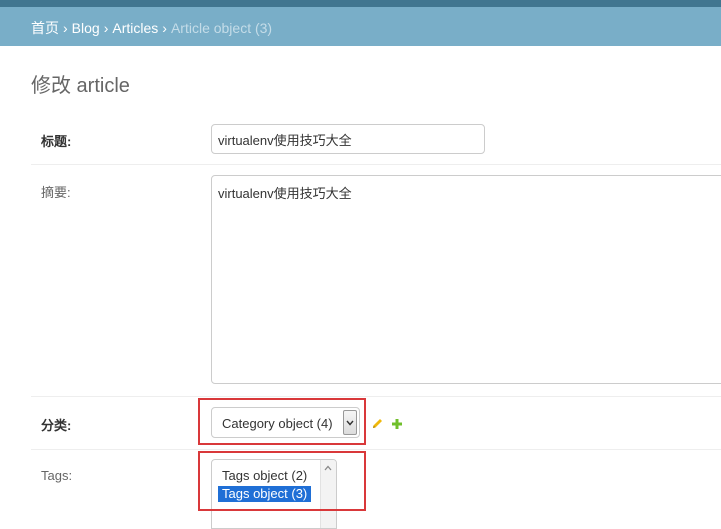 The height and width of the screenshot is (529, 721). What do you see at coordinates (57, 475) in the screenshot?
I see `tags-label: Tags:` at bounding box center [57, 475].